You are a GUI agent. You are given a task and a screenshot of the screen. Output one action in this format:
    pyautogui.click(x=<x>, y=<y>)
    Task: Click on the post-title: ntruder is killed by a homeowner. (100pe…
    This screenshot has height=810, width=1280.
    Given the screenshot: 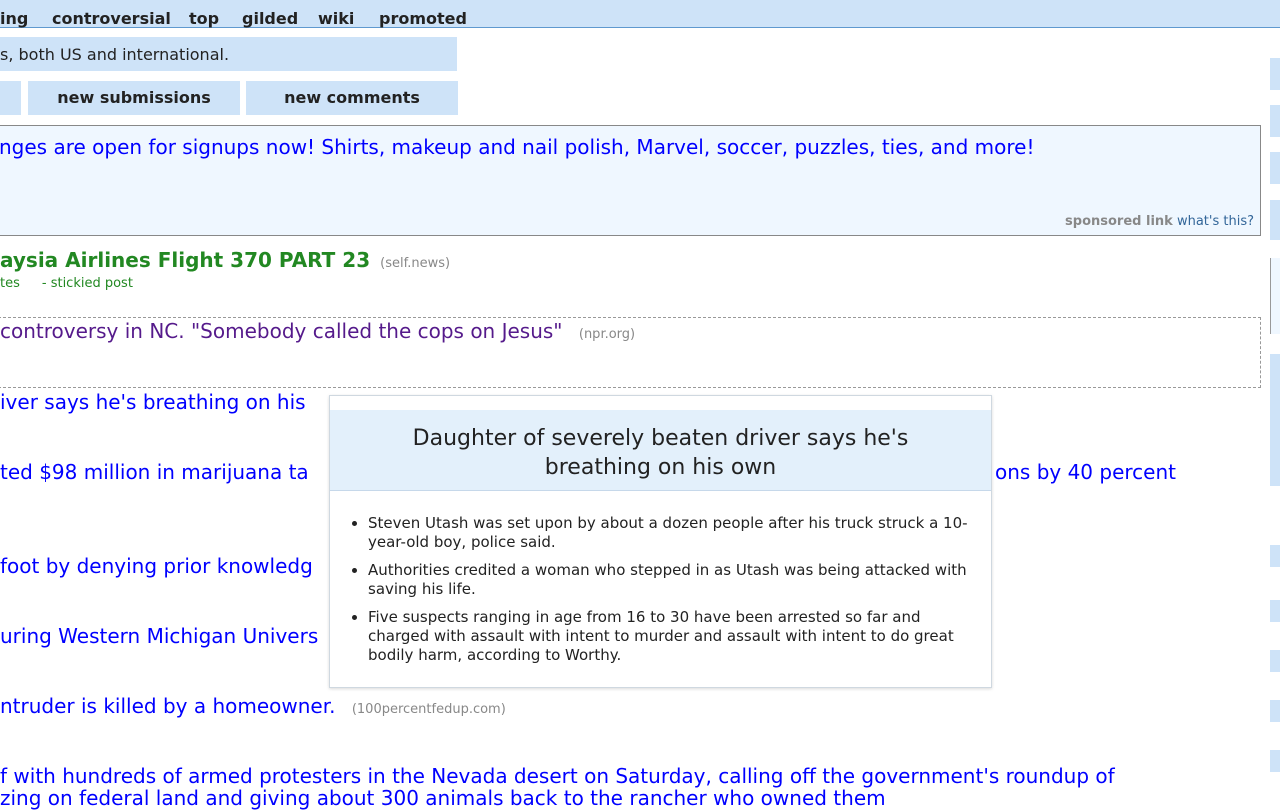 What is the action you would take?
    pyautogui.click(x=253, y=706)
    